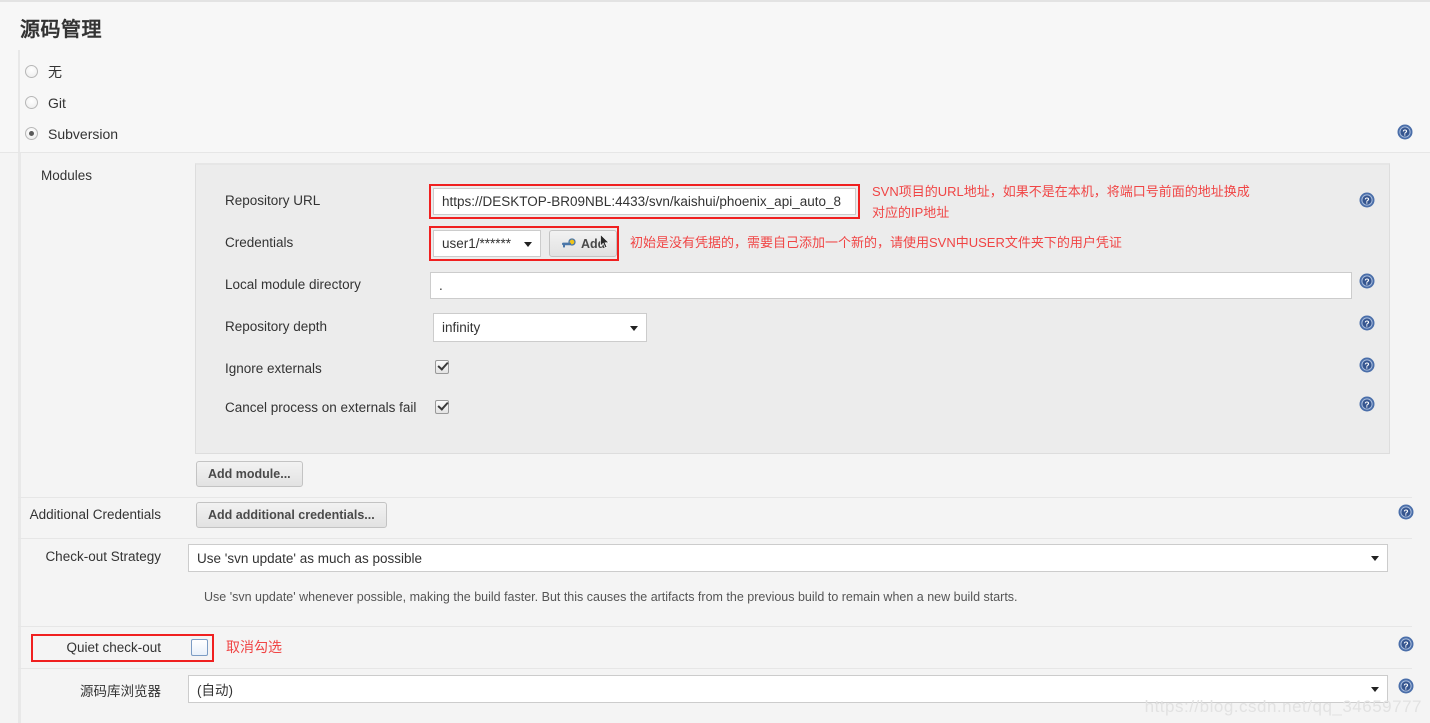  I want to click on divider-additional-credentials, so click(715, 497).